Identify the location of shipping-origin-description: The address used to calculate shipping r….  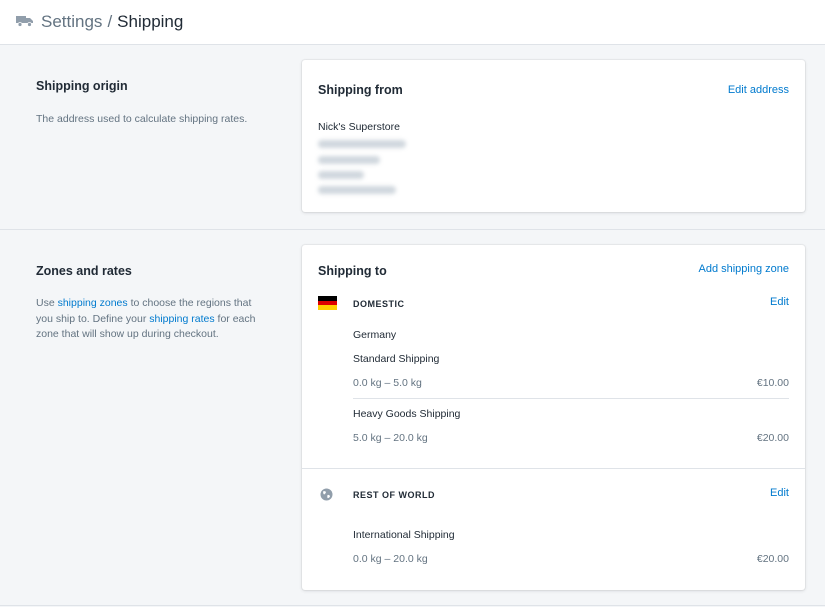
(142, 119).